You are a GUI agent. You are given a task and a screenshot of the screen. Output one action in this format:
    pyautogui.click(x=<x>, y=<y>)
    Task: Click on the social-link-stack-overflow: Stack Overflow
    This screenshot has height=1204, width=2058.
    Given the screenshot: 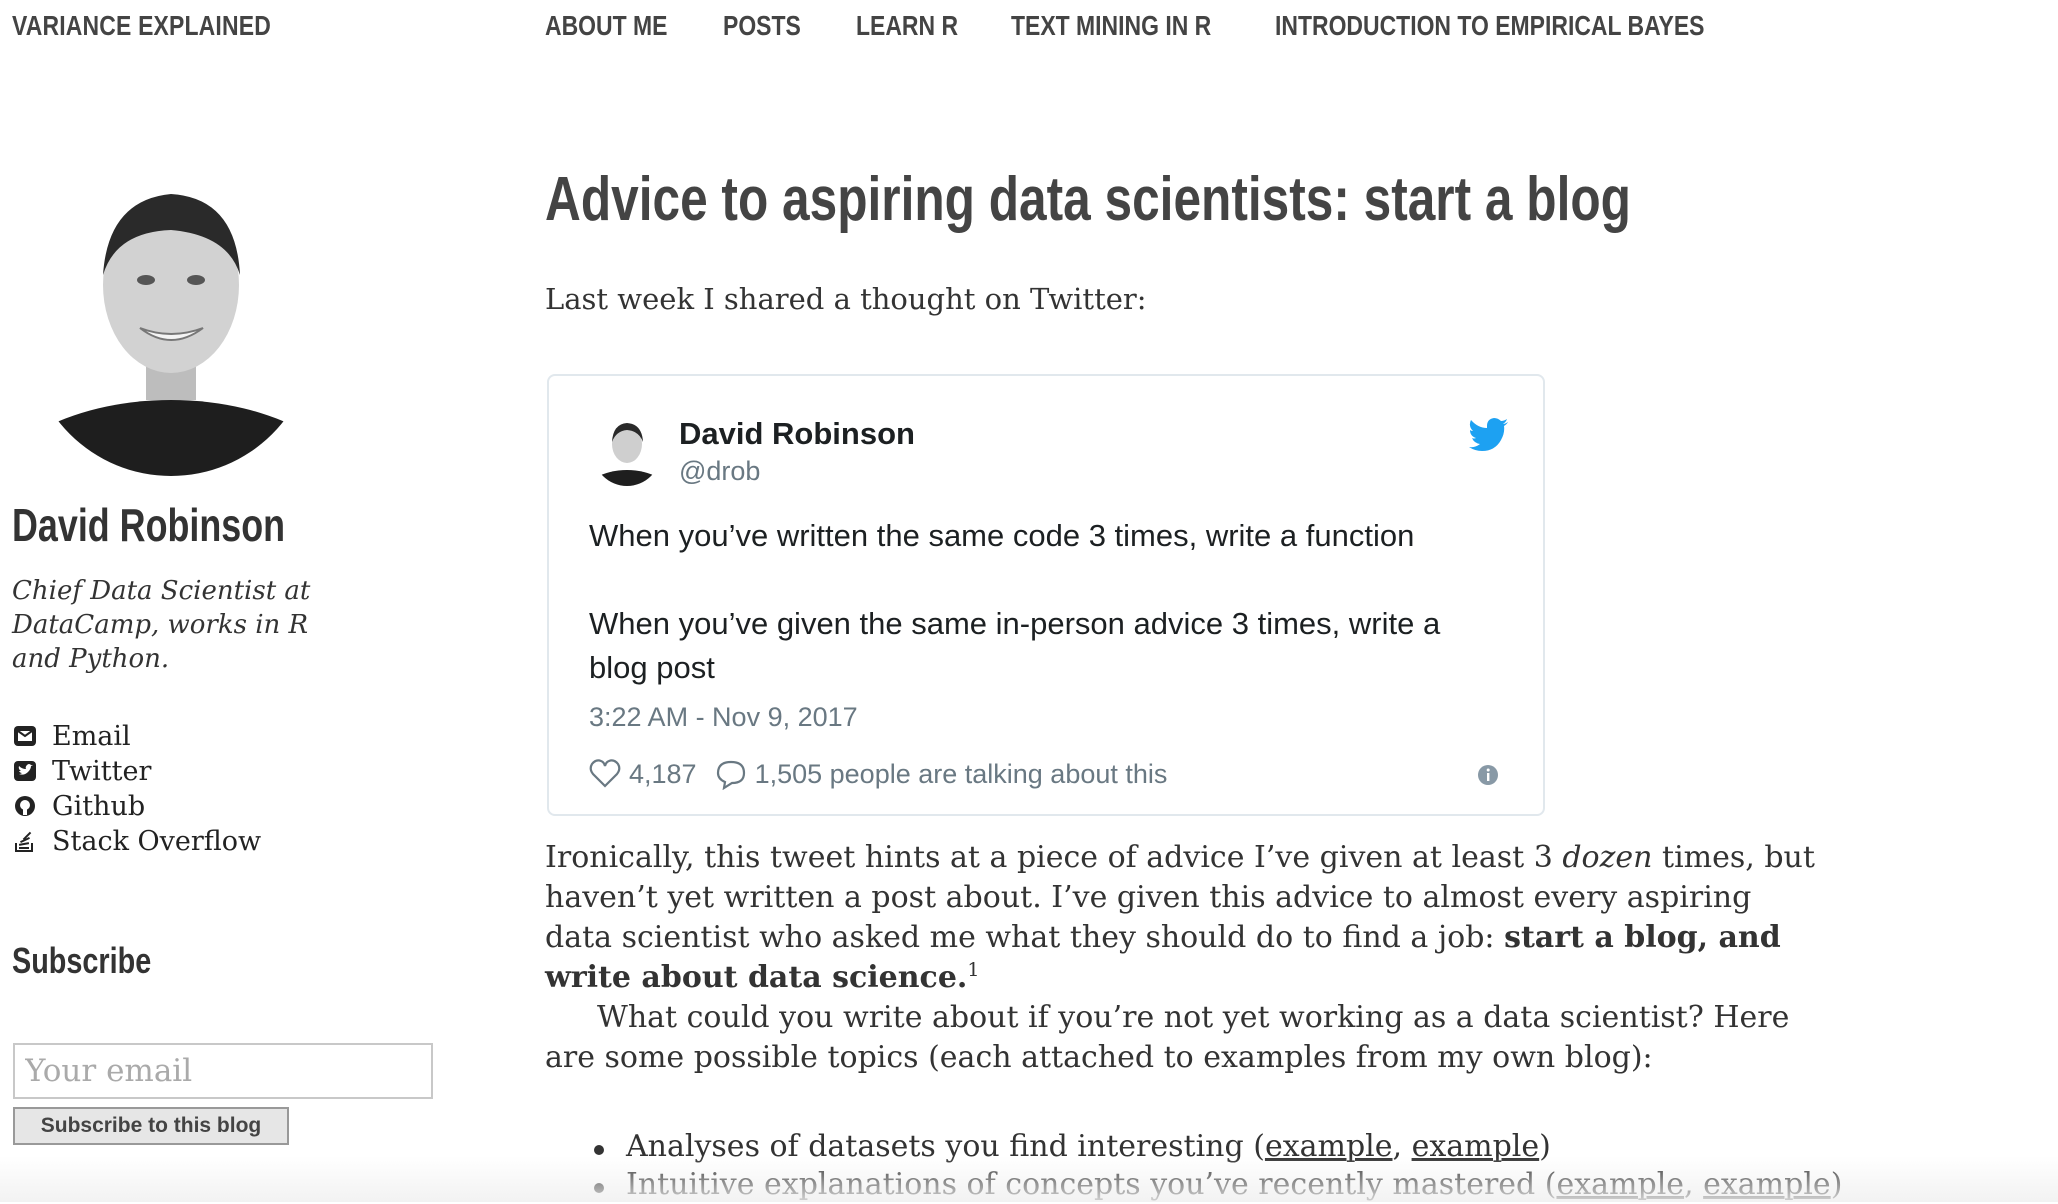 What is the action you would take?
    pyautogui.click(x=136, y=841)
    